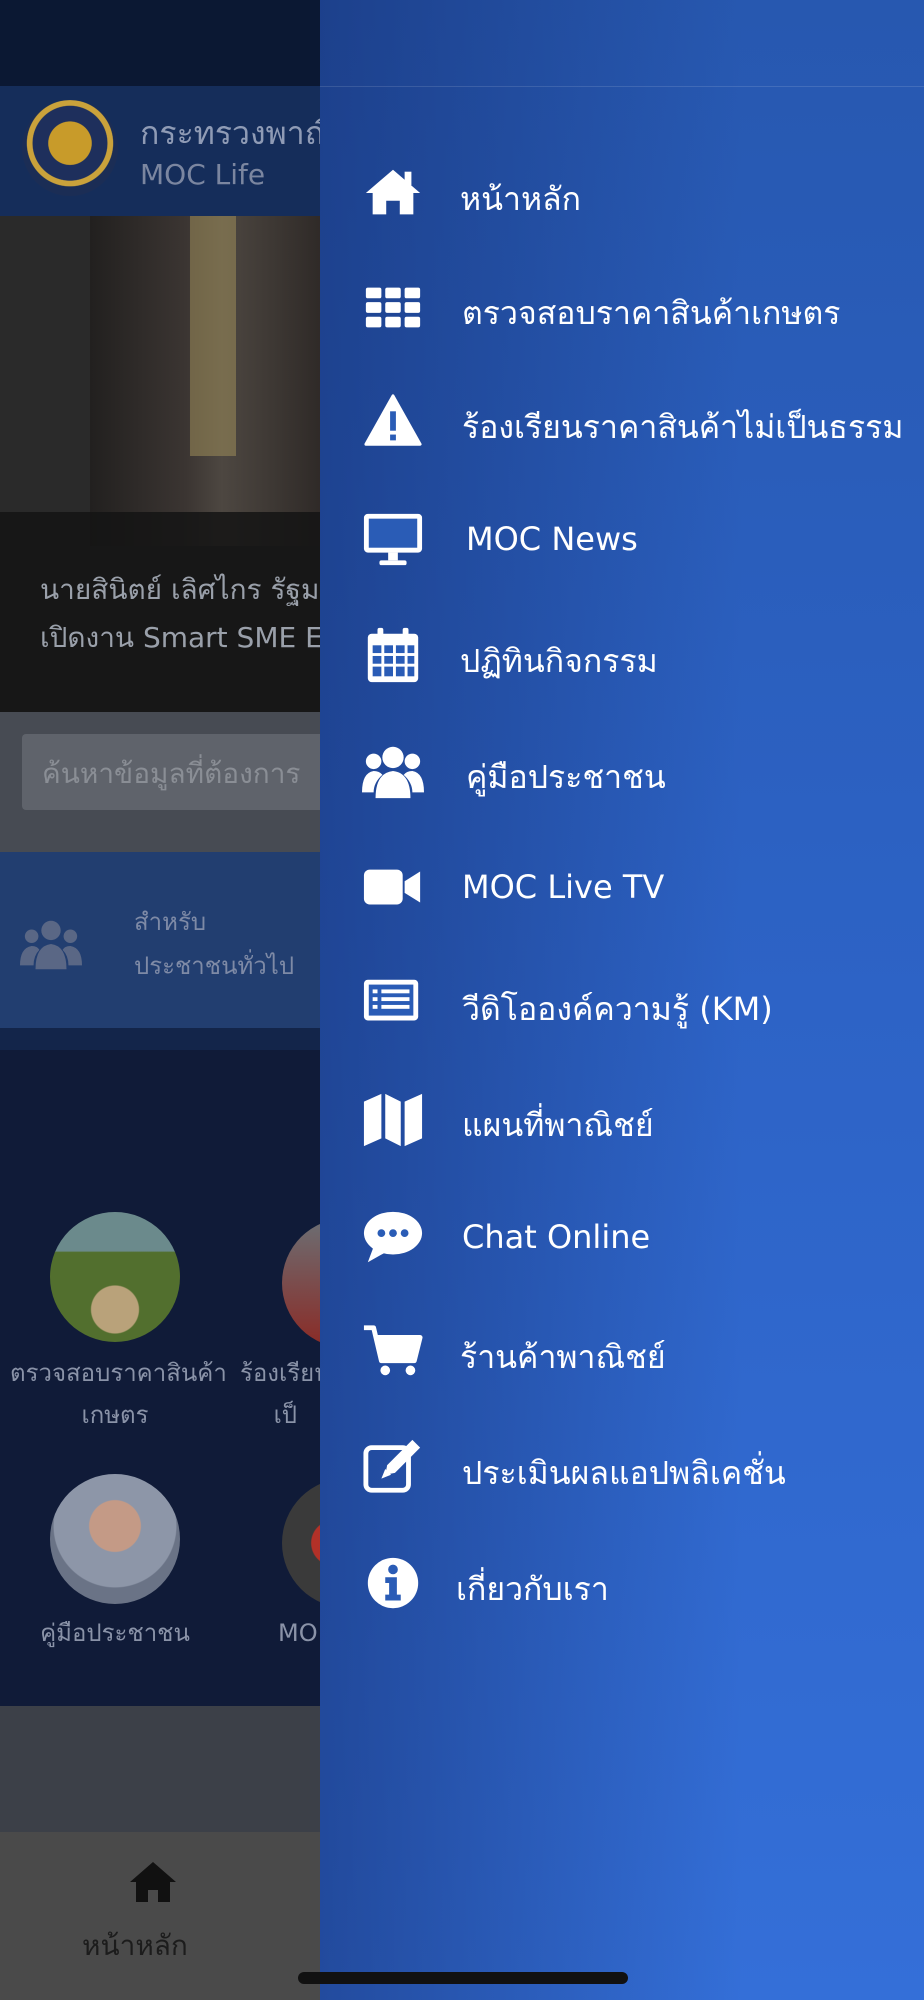 The image size is (924, 2000). Describe the element at coordinates (393, 1119) in the screenshot. I see `map-icon` at that location.